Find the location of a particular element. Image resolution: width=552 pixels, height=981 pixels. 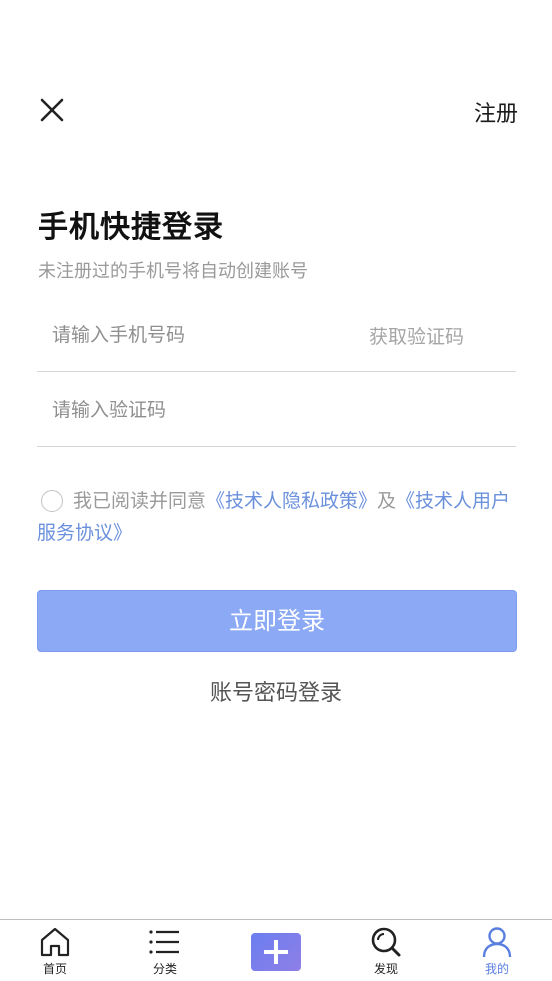

add-button is located at coordinates (276, 952).